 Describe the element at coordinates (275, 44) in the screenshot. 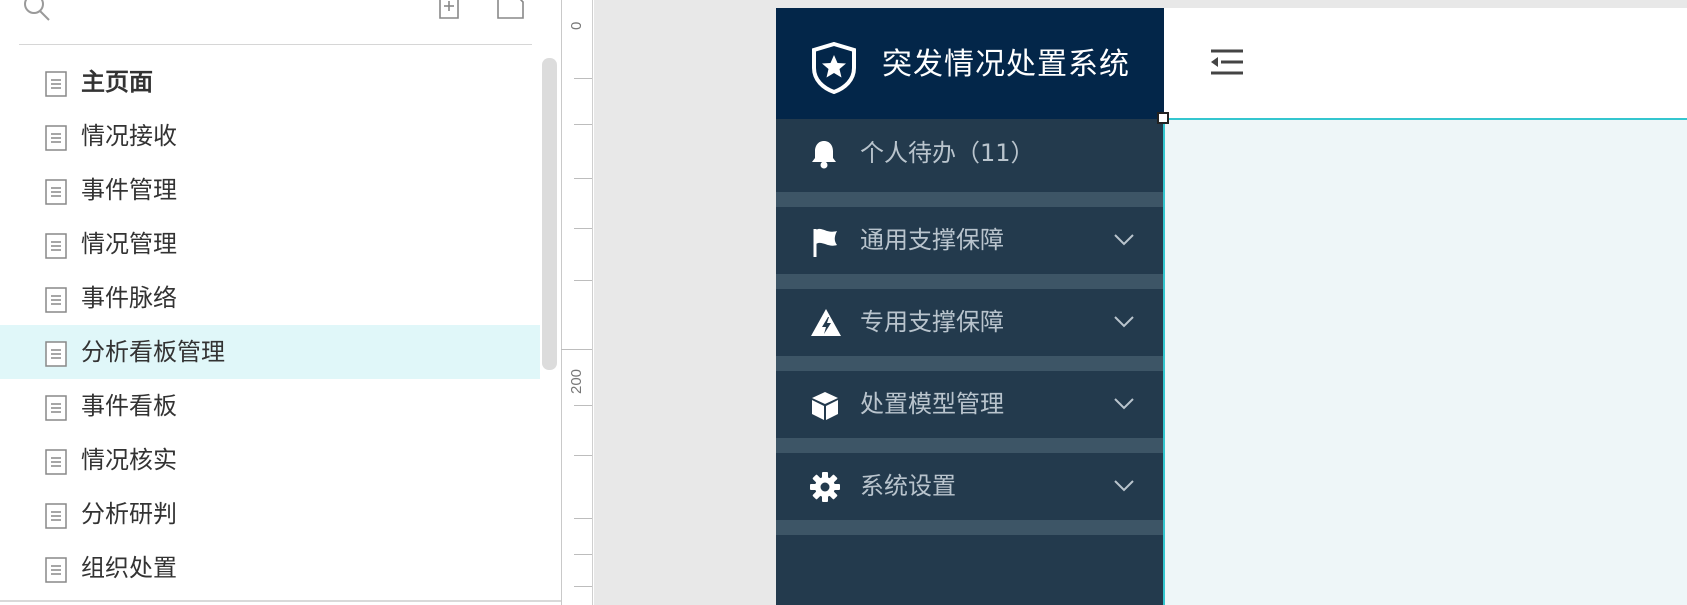

I see `search-divider` at that location.